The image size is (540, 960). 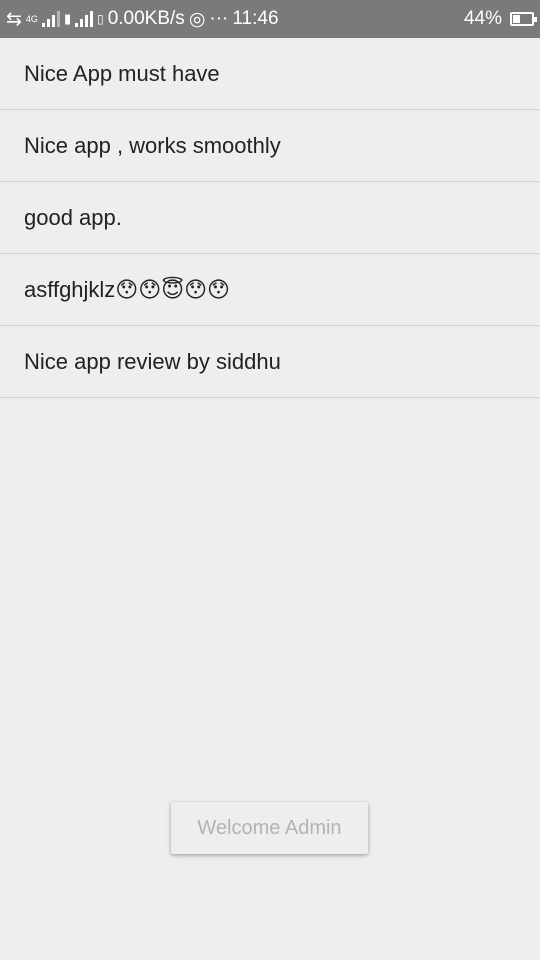 I want to click on status-right: 44%, so click(x=500, y=19).